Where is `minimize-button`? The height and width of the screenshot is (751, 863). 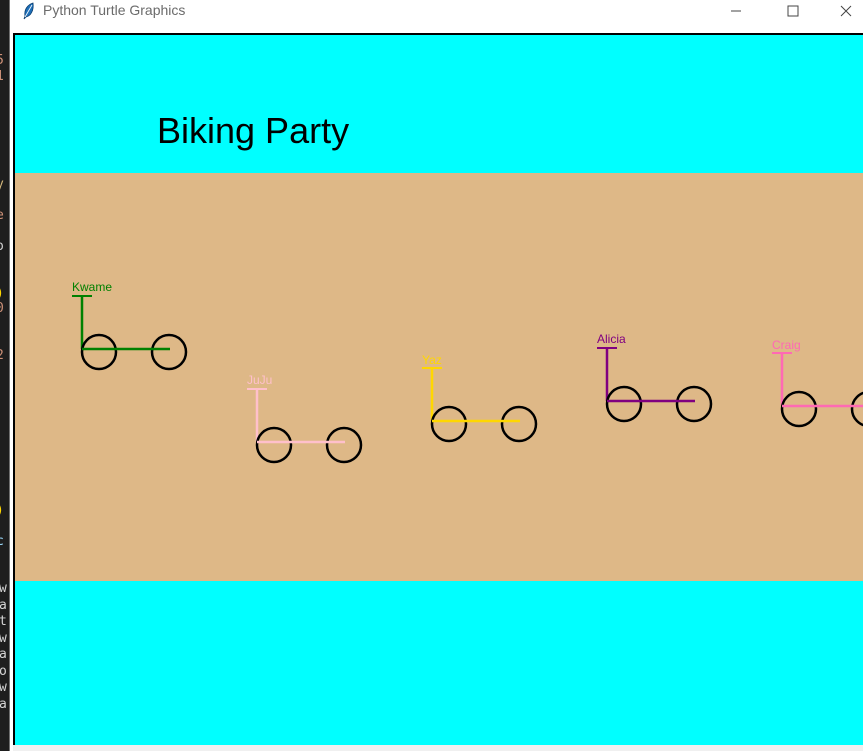
minimize-button is located at coordinates (736, 11).